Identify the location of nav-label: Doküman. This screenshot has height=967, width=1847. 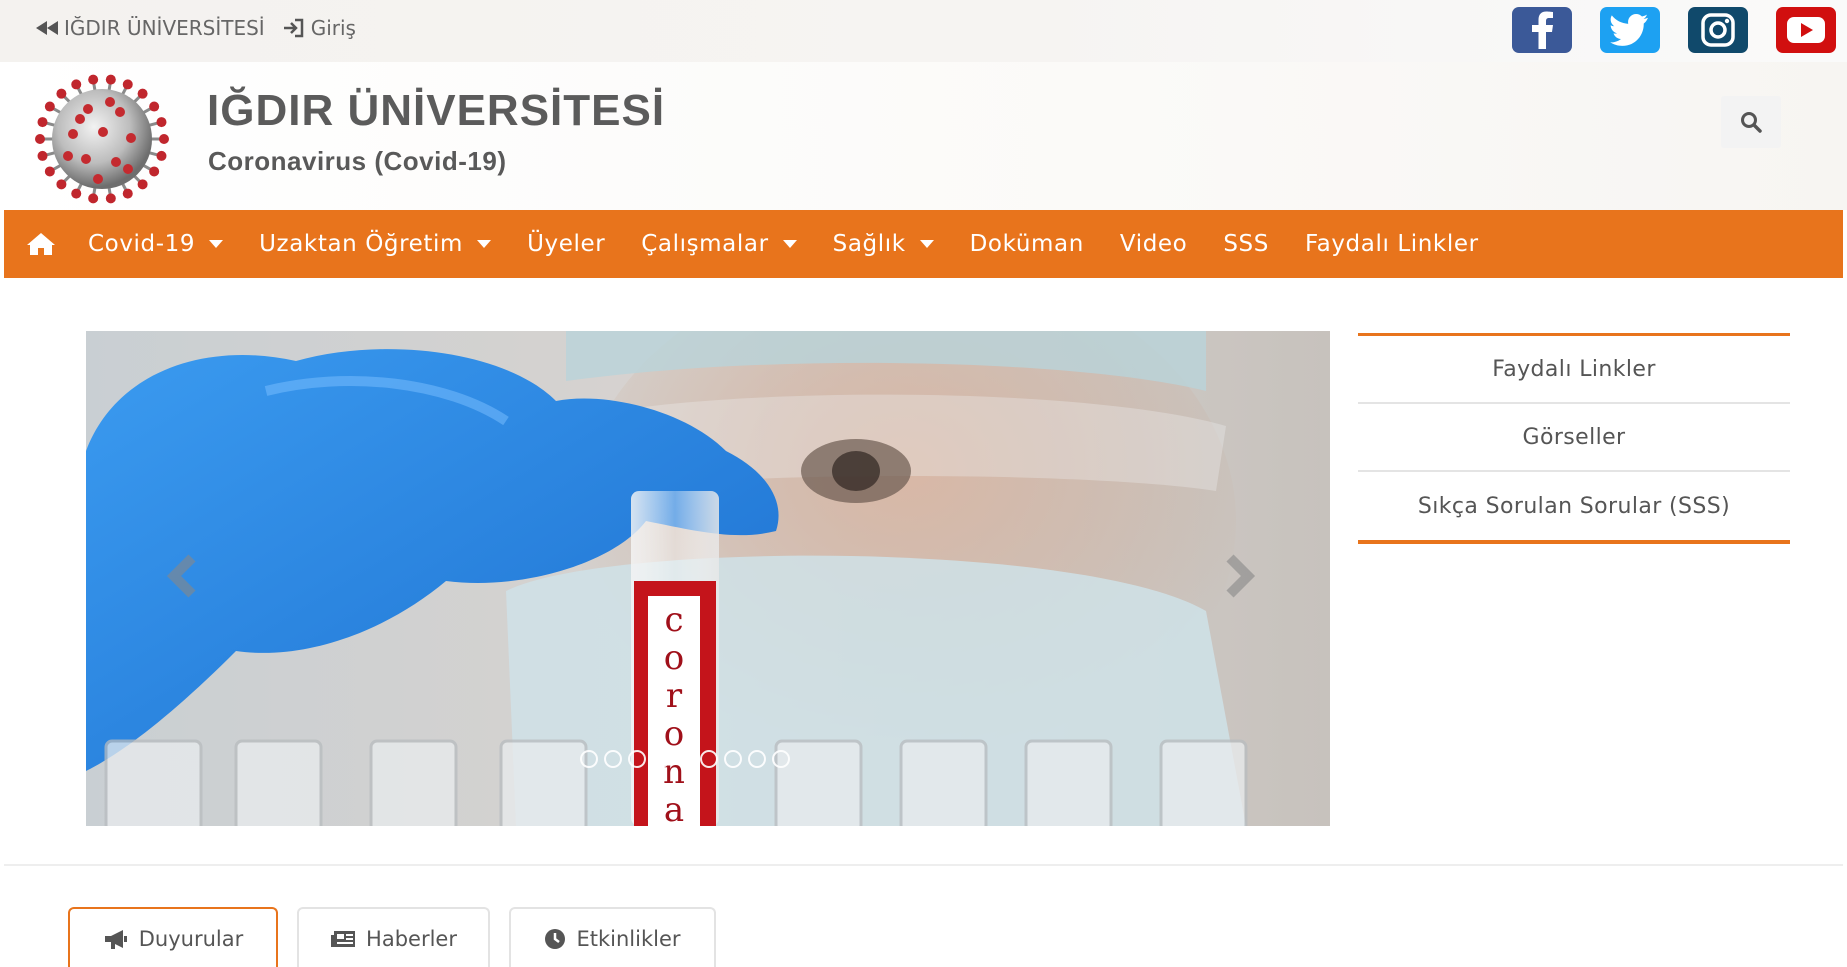
(1026, 244).